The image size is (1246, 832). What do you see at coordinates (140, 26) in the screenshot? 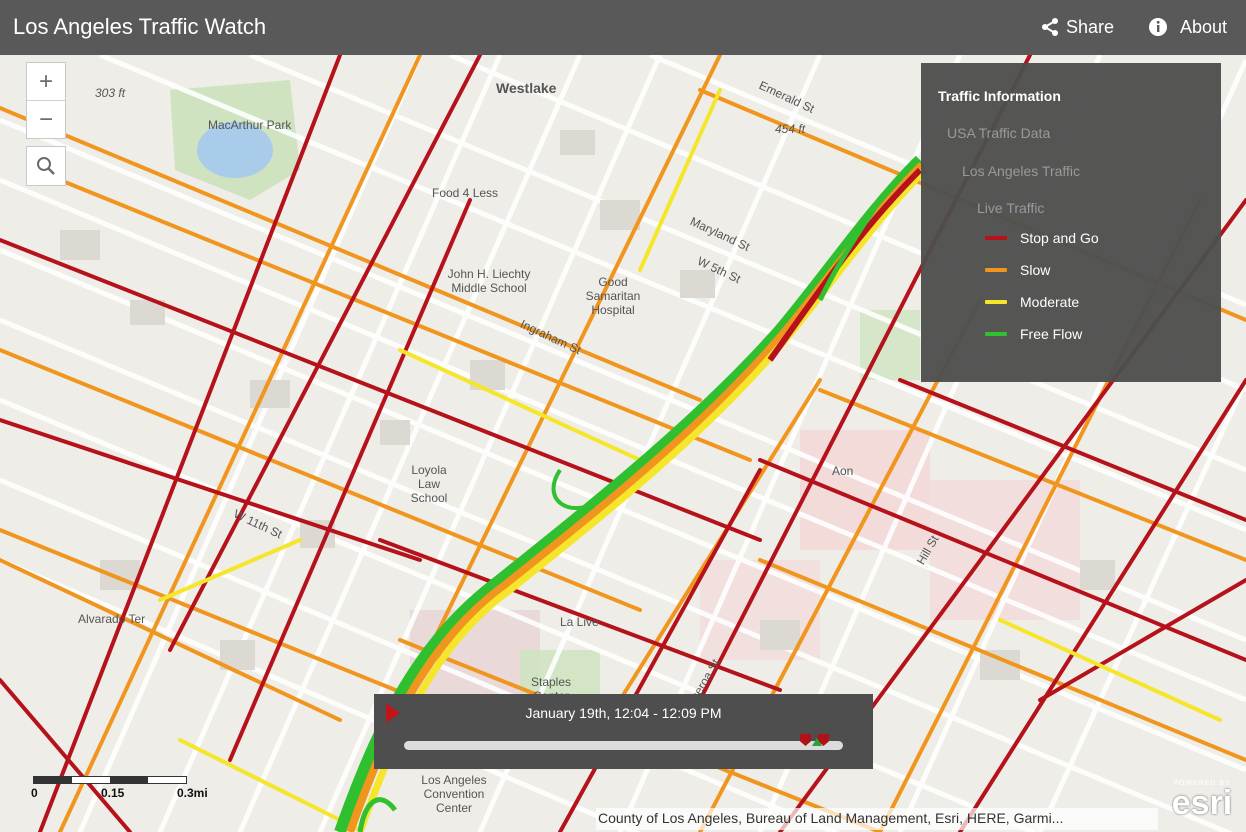
I see `app-title: Los Angeles Traffic Watch` at bounding box center [140, 26].